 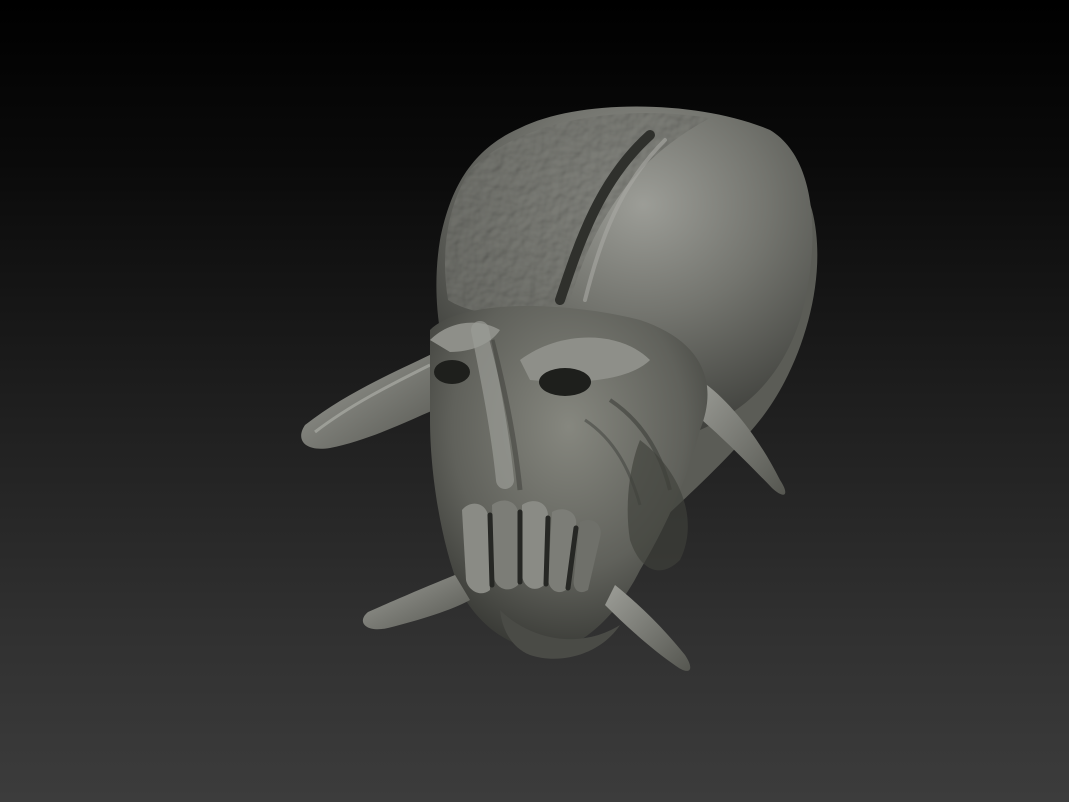 I want to click on left-eye-socket, so click(x=452, y=372).